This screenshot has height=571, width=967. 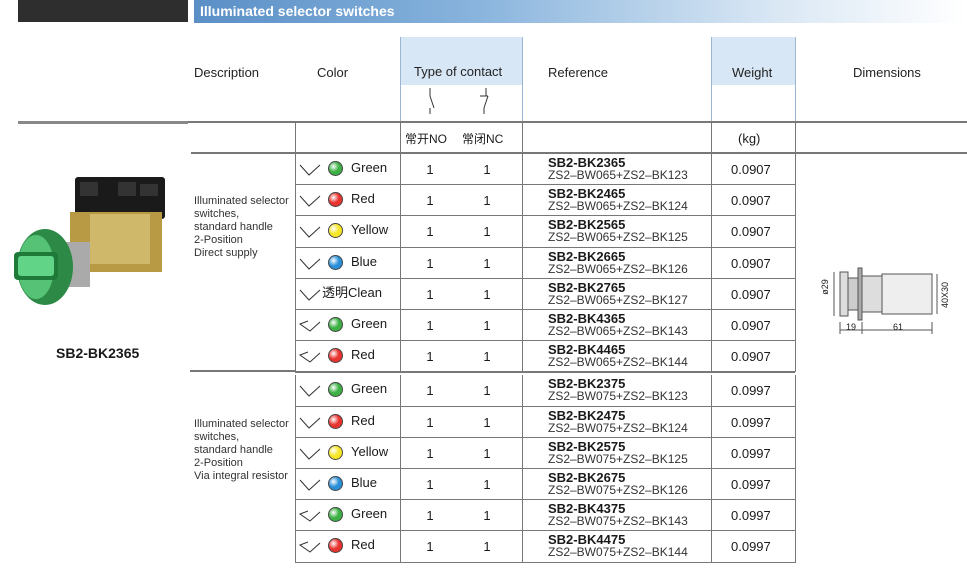 I want to click on header-dark-band, so click(x=103, y=11).